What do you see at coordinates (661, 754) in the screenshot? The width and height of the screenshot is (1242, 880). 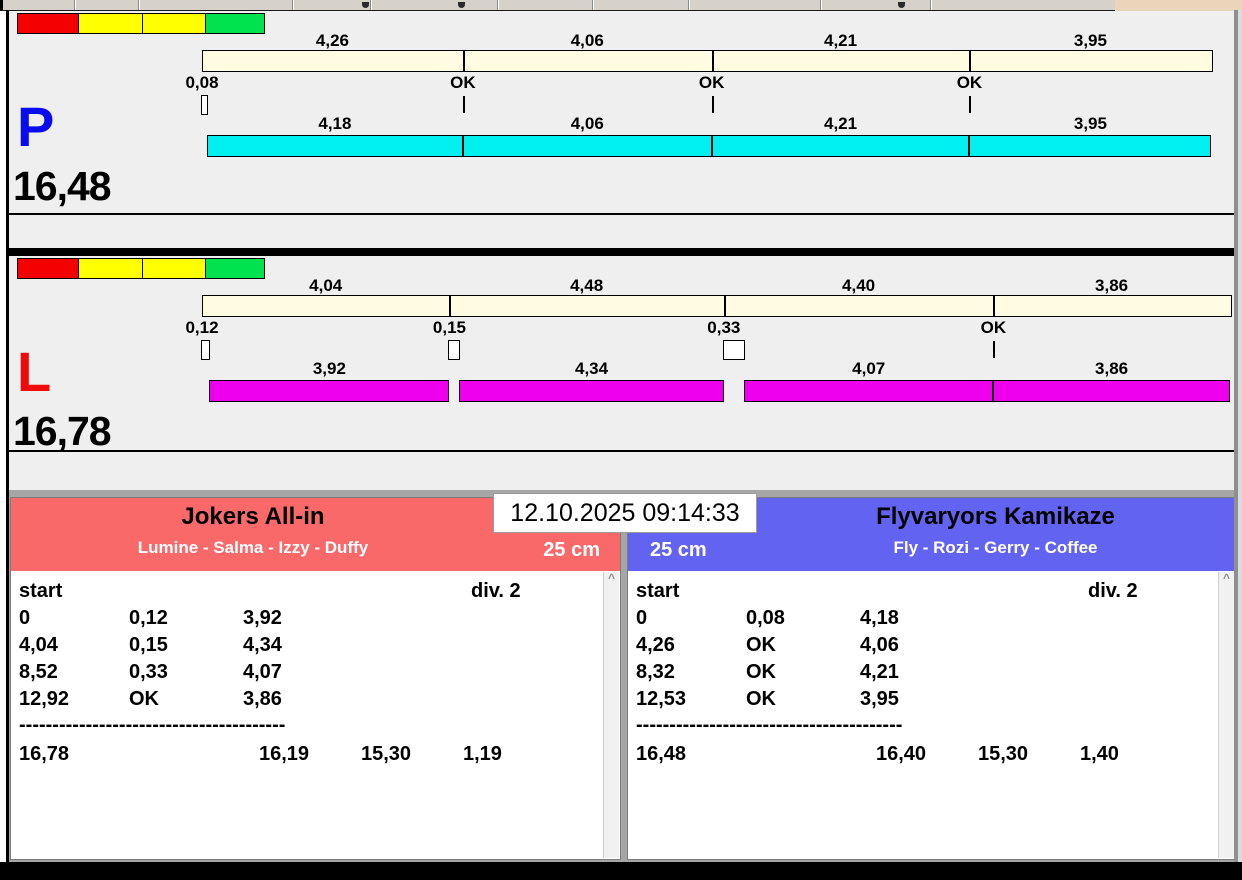 I see `table-total-cell: 16,48` at bounding box center [661, 754].